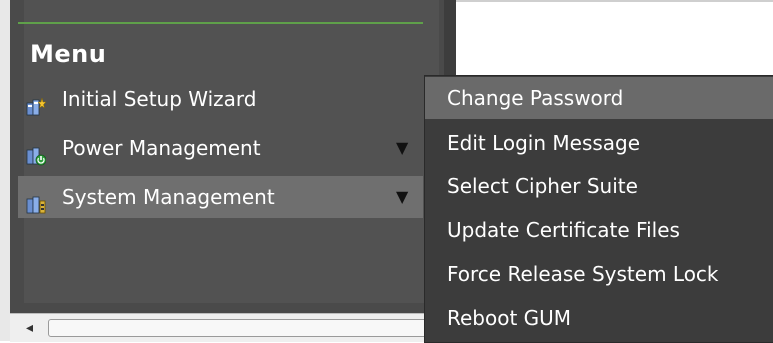 The height and width of the screenshot is (343, 773). I want to click on menu-item-label: Initial Setup Wizard, so click(159, 99).